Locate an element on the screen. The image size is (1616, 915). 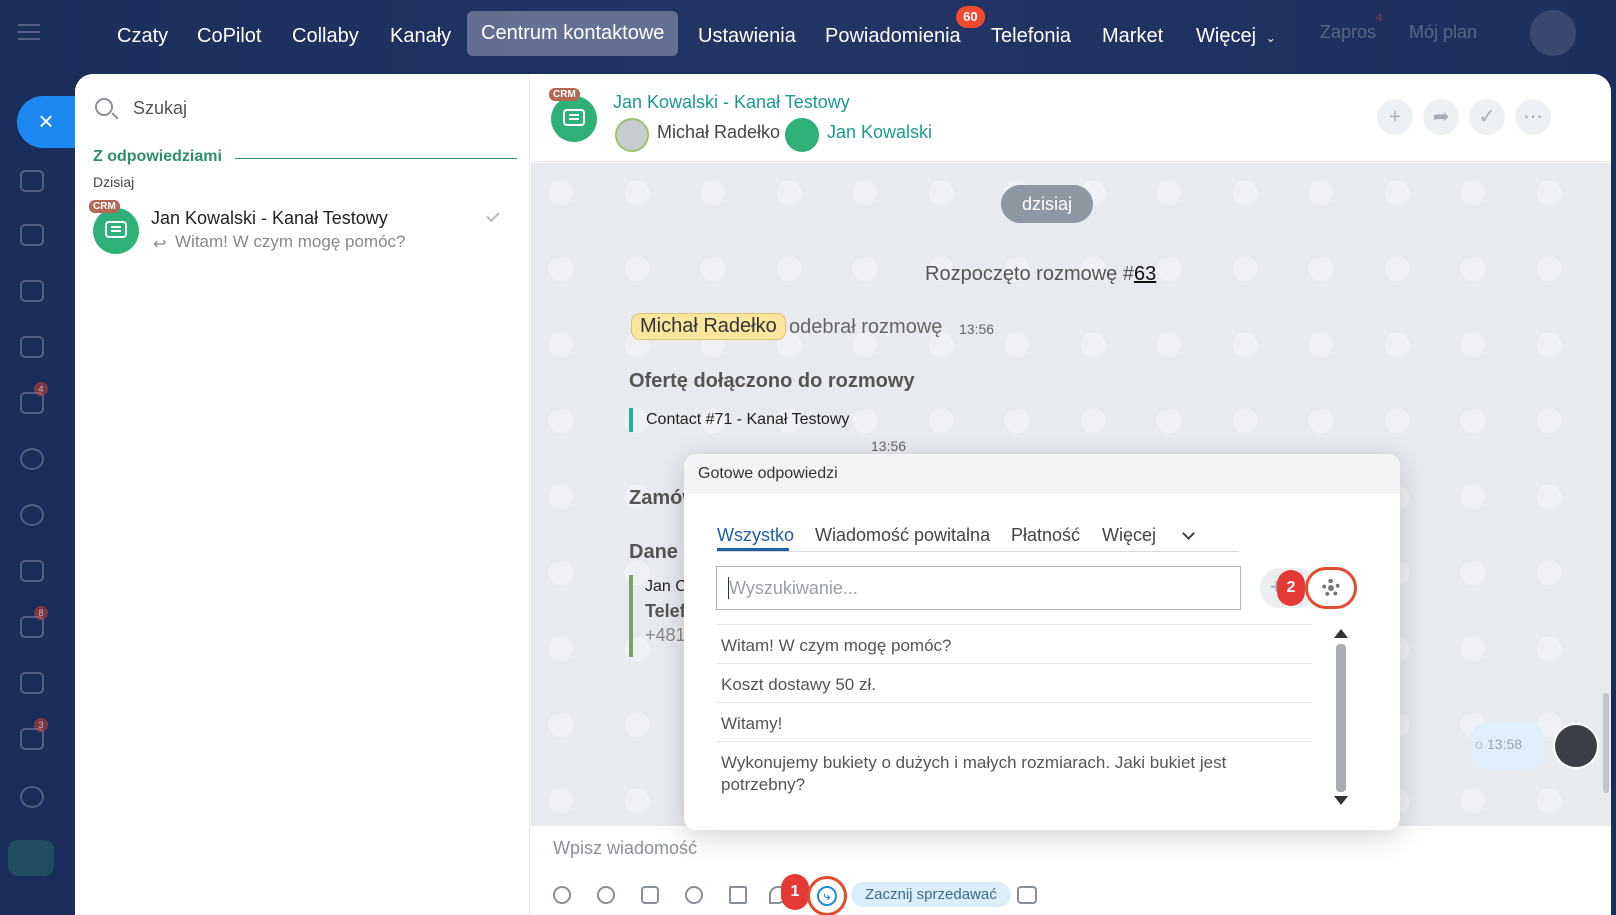
chevron-down-icon is located at coordinates (1188, 533).